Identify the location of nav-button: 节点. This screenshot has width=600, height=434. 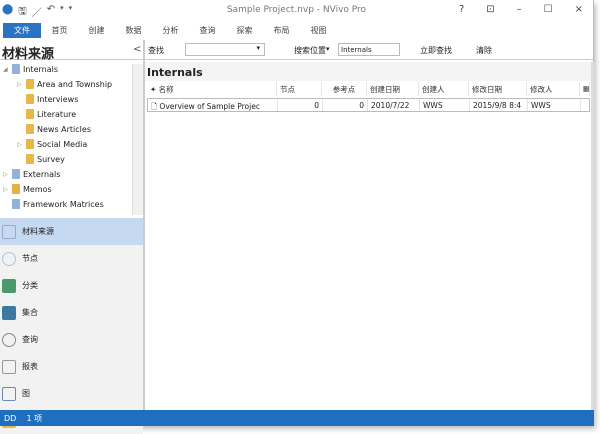
(71, 258).